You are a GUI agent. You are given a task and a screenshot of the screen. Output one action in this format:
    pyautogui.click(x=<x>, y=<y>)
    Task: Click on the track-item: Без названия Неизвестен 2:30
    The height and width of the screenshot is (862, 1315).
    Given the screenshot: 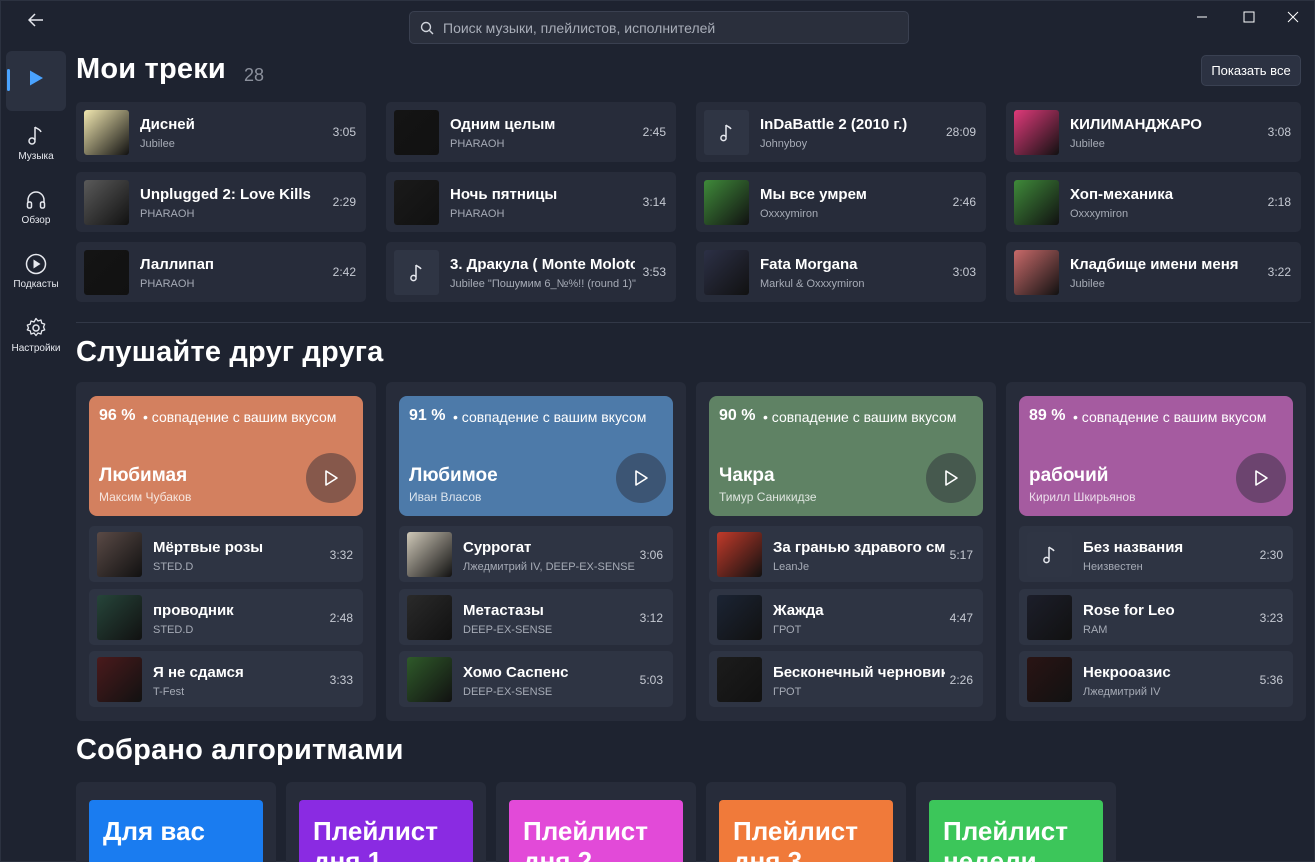 What is the action you would take?
    pyautogui.click(x=1156, y=554)
    